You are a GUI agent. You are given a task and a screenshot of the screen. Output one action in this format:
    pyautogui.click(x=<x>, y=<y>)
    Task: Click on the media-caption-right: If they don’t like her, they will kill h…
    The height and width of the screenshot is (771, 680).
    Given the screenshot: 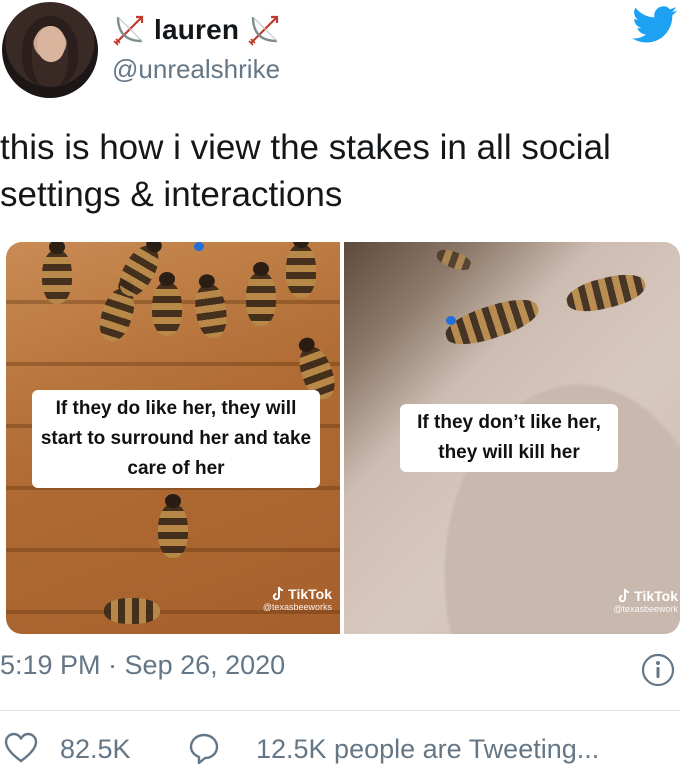 What is the action you would take?
    pyautogui.click(x=509, y=438)
    